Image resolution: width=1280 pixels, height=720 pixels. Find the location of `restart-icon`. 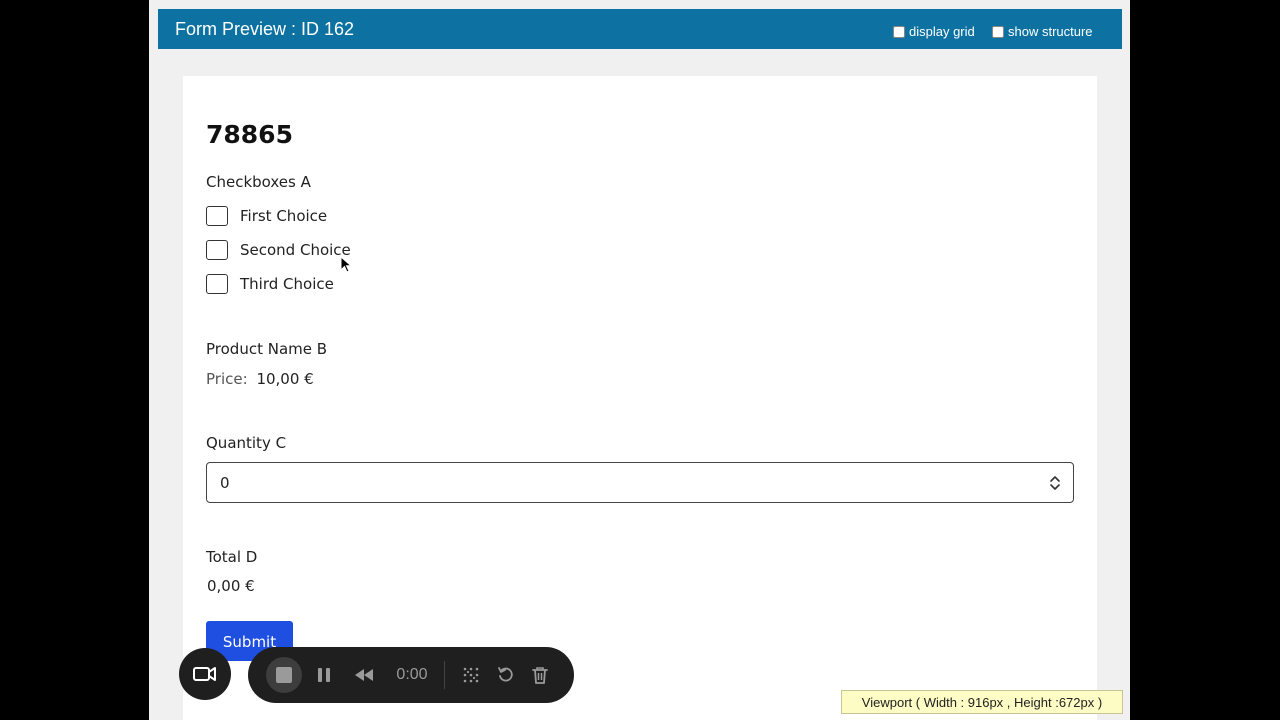

restart-icon is located at coordinates (505, 674).